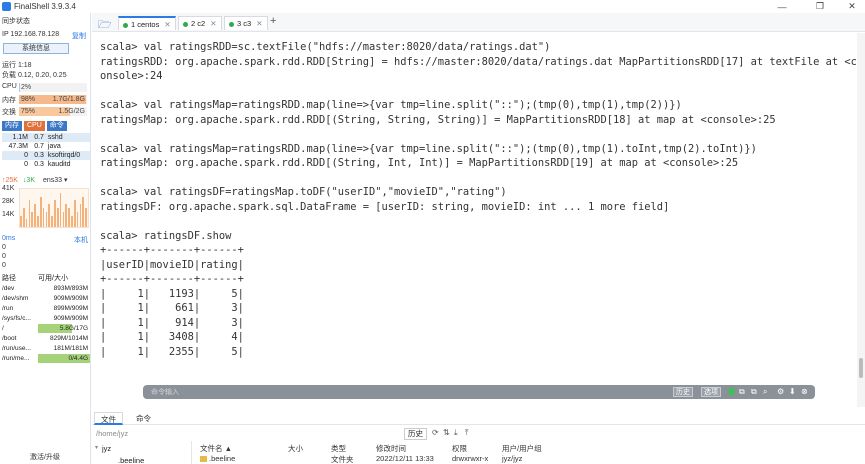 The image size is (865, 464). Describe the element at coordinates (34, 126) in the screenshot. I see `sort-by-cpu-tab: CPU` at that location.